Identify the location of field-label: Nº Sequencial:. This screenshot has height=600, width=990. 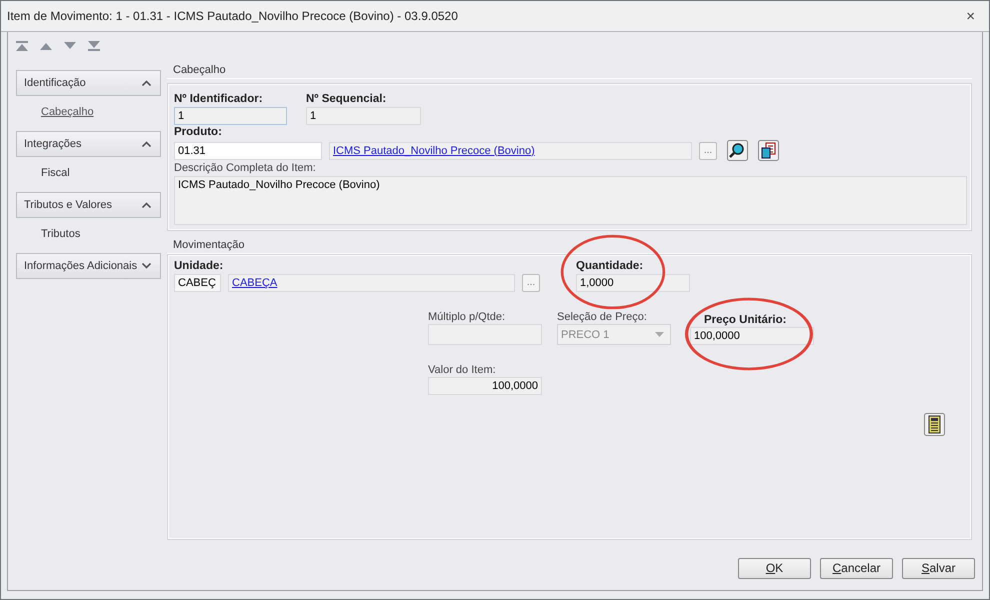
(347, 99).